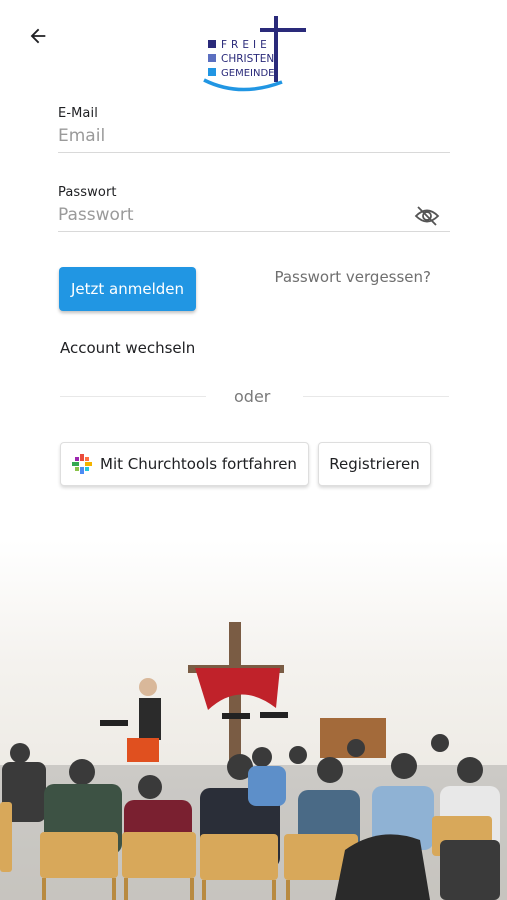 This screenshot has width=507, height=900. What do you see at coordinates (78, 113) in the screenshot?
I see `email-label: E-Mail` at bounding box center [78, 113].